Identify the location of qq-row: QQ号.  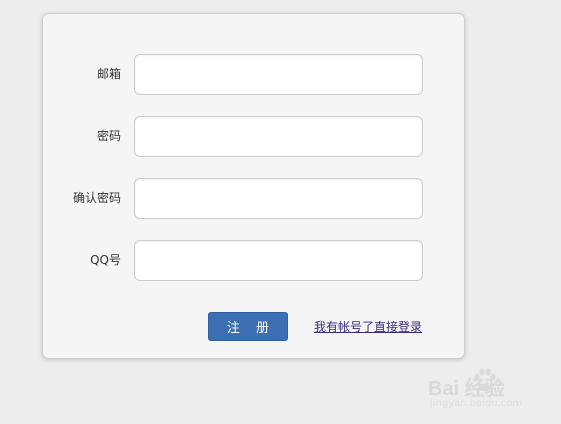
(253, 260).